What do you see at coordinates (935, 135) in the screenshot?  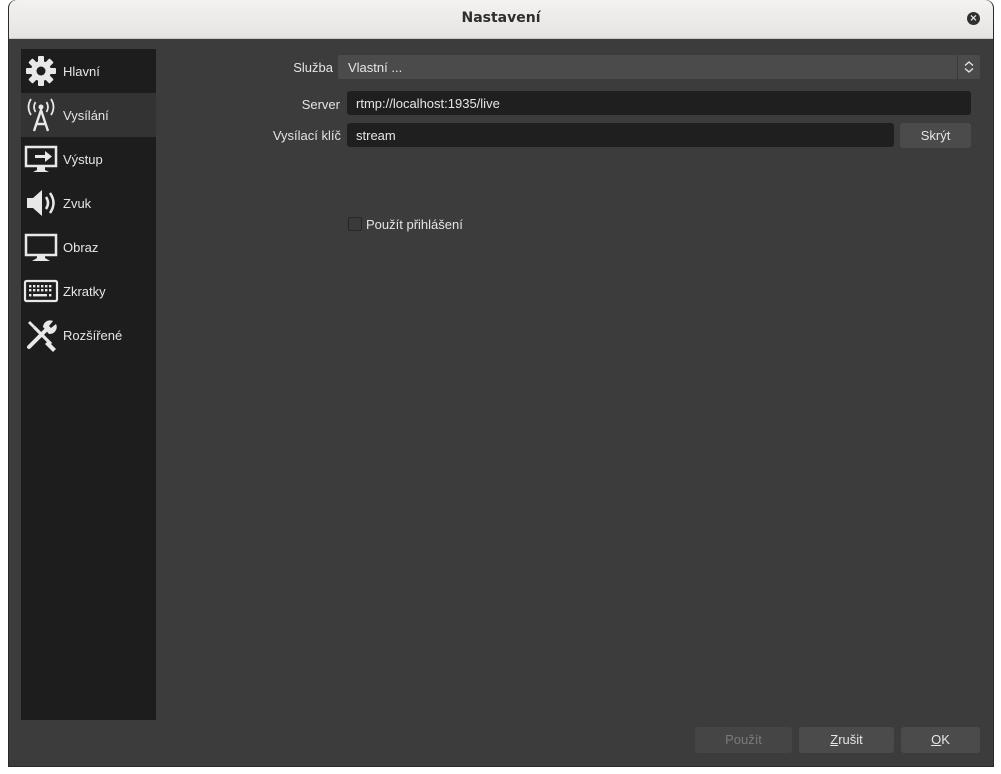 I see `hide-key-button: Skrýt` at bounding box center [935, 135].